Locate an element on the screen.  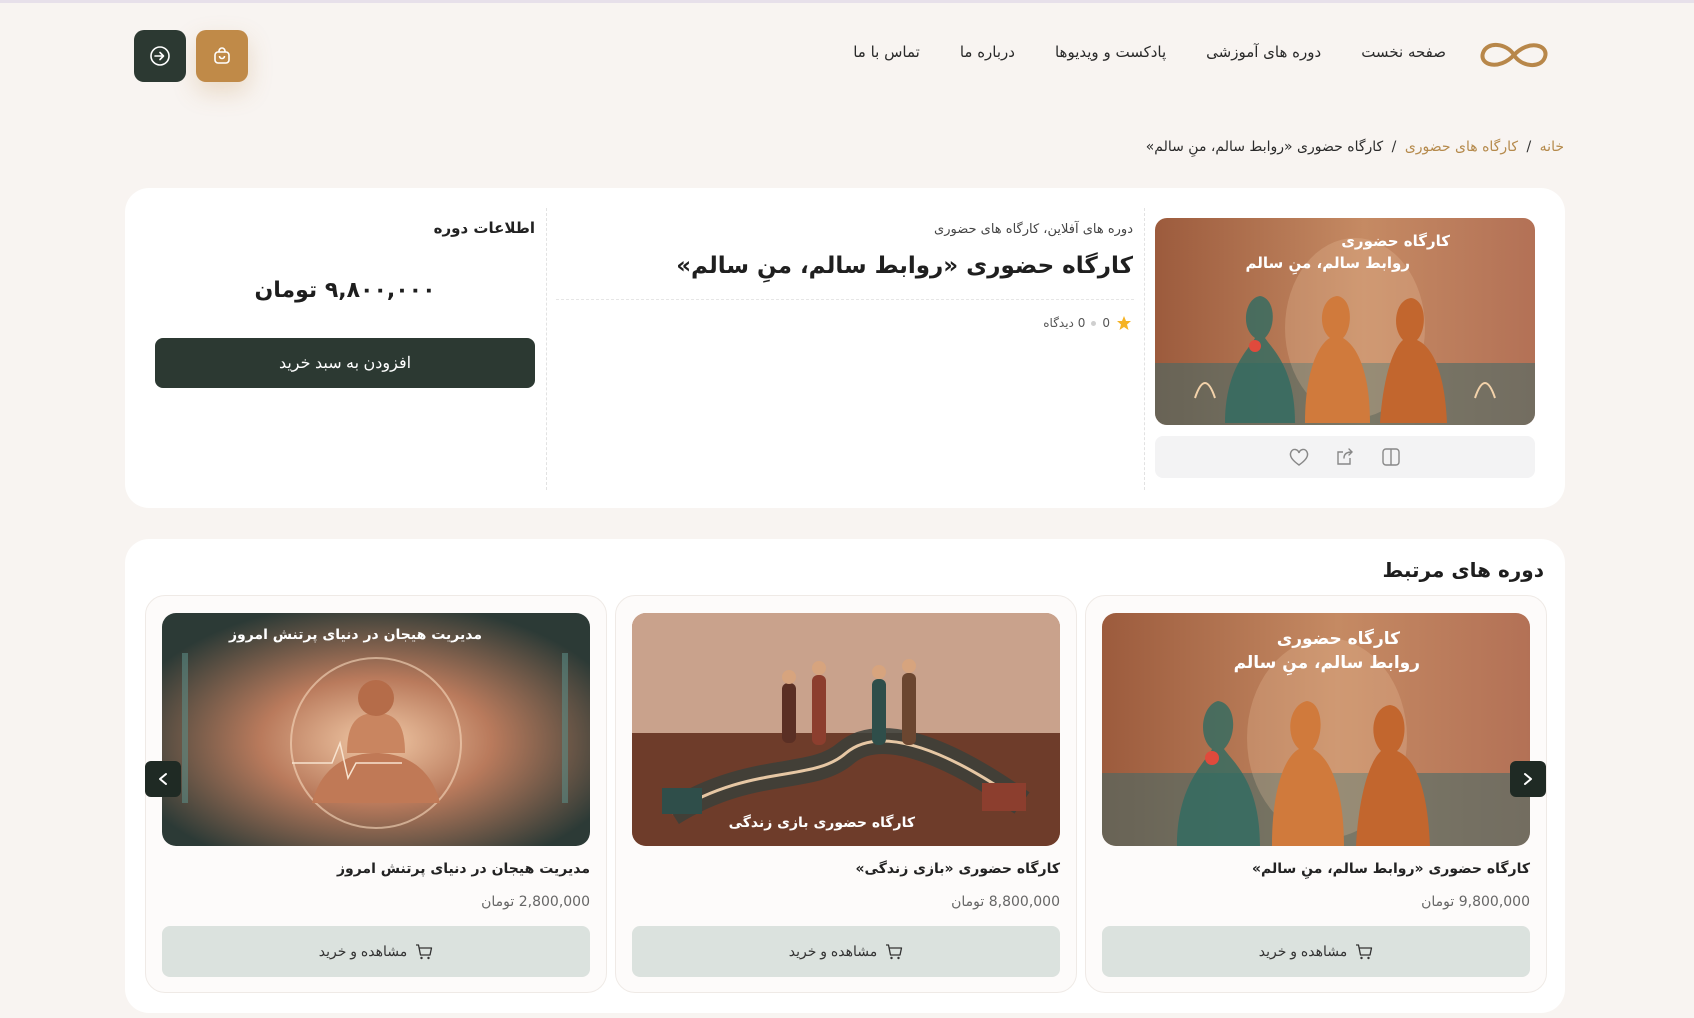
site-logo is located at coordinates (1514, 55).